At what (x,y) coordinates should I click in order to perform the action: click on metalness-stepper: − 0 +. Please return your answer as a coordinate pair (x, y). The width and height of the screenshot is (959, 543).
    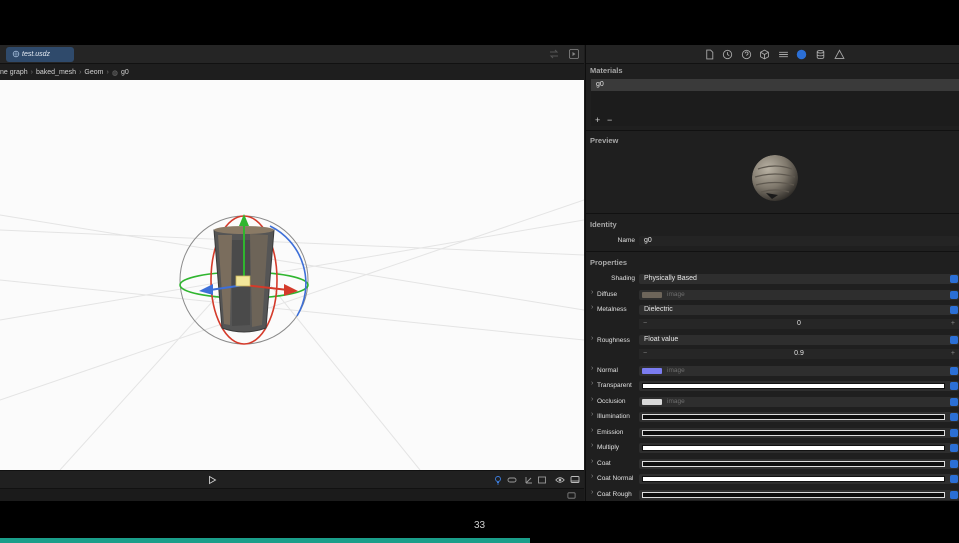
    Looking at the image, I should click on (799, 324).